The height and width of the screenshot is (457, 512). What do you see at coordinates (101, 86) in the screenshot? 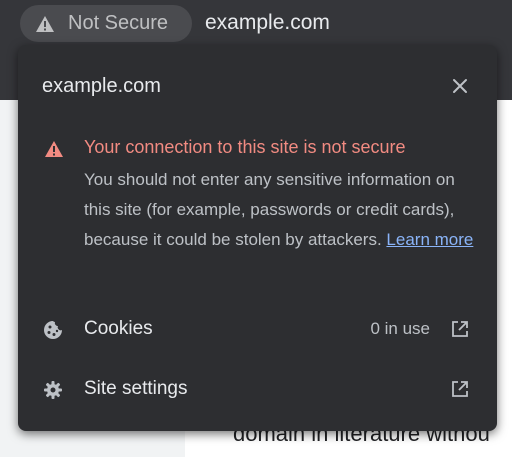
I see `popup-title: example.com` at bounding box center [101, 86].